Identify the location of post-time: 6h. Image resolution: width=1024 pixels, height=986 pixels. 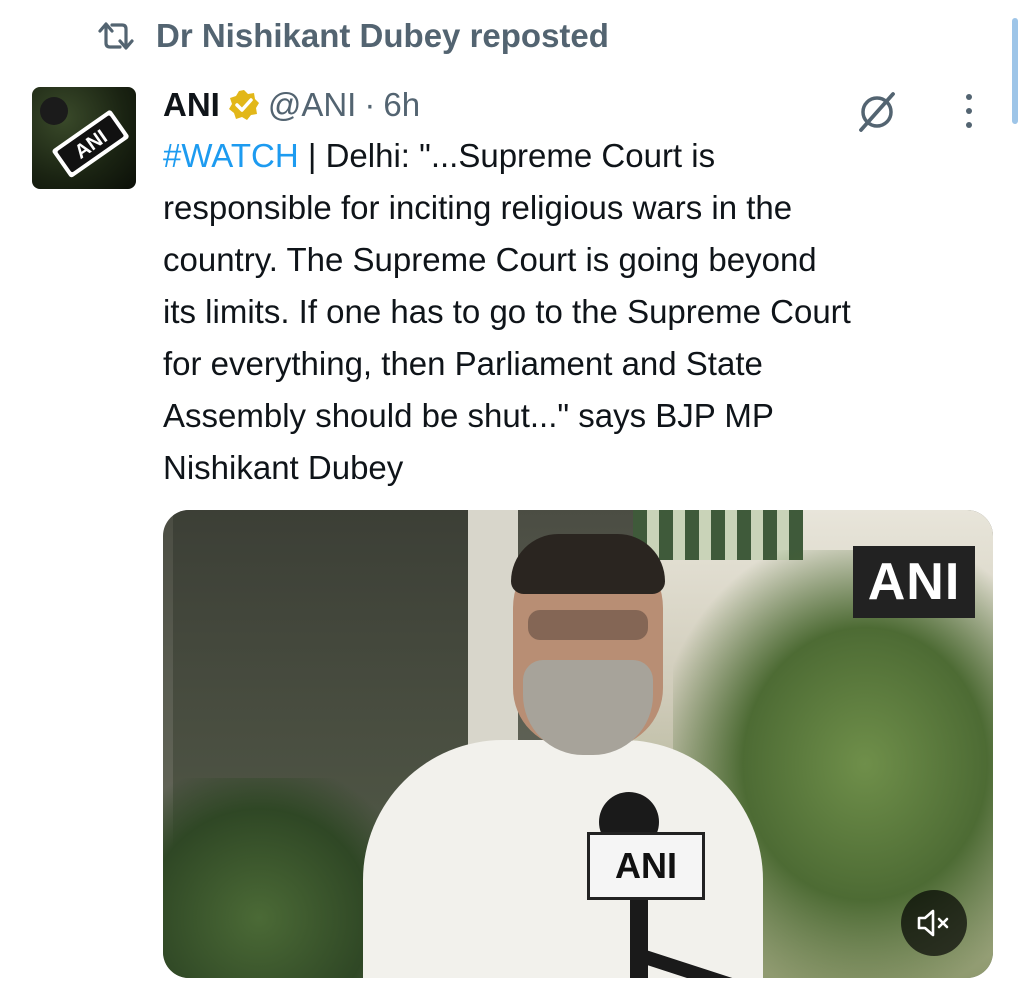
(401, 105).